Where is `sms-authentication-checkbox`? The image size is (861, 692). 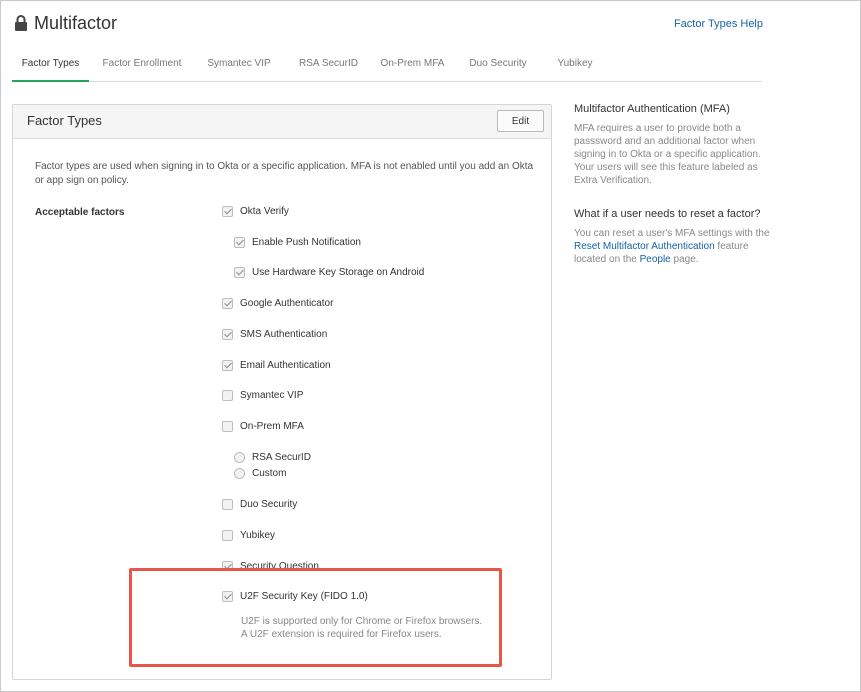
sms-authentication-checkbox is located at coordinates (227, 334).